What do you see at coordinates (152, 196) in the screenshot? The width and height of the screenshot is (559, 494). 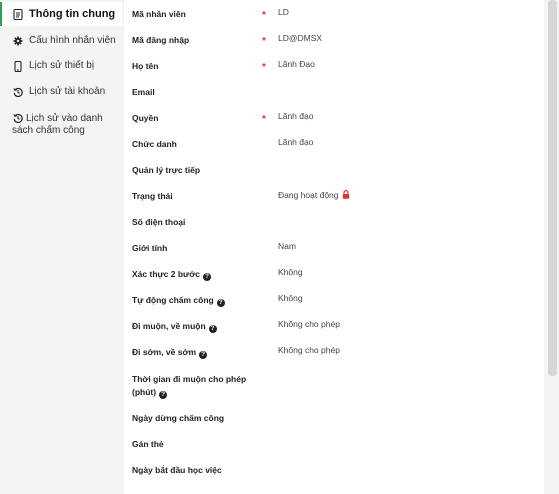 I see `field-label: Trạng thái` at bounding box center [152, 196].